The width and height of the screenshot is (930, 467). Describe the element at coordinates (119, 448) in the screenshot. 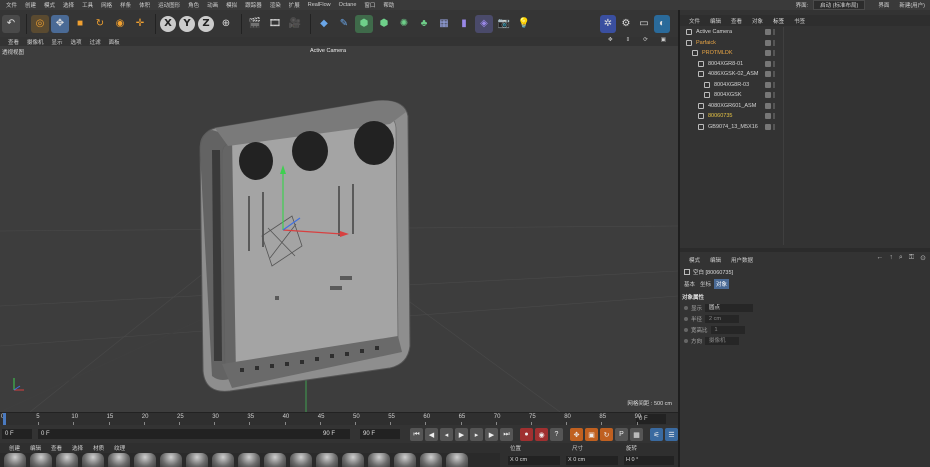

I see `mat-menu-texture: 纹理` at that location.